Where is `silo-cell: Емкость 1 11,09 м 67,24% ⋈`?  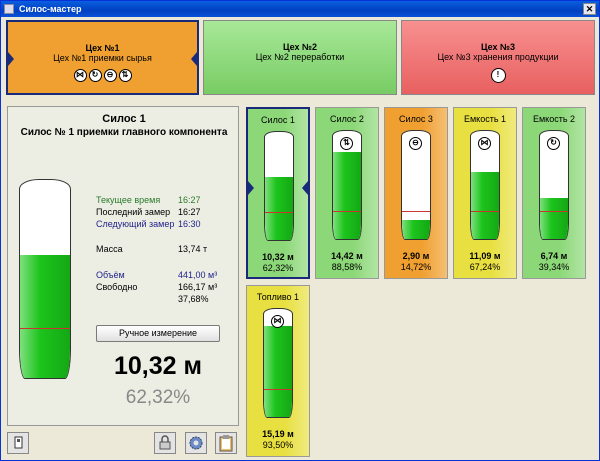
silo-cell: Емкость 1 11,09 м 67,24% ⋈ is located at coordinates (485, 193).